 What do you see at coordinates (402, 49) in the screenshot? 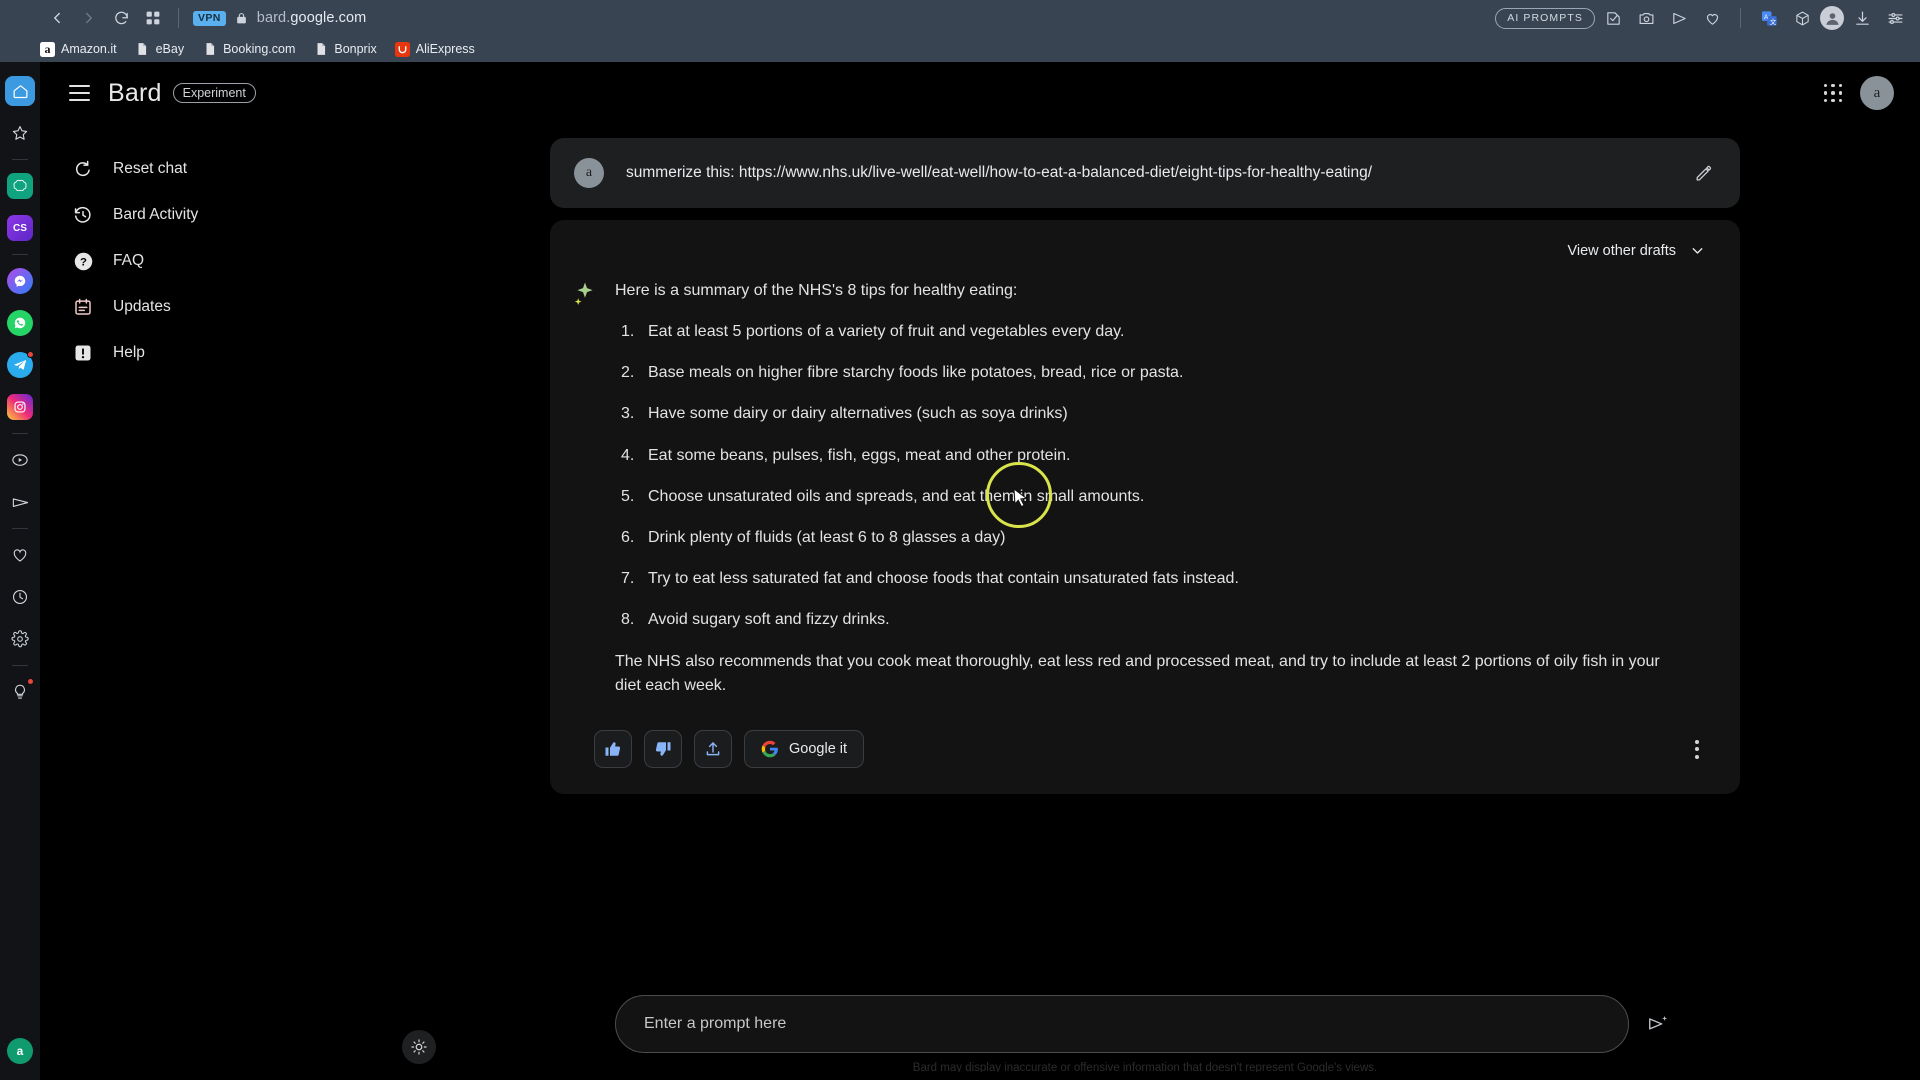
I see `aliexpress-icon` at bounding box center [402, 49].